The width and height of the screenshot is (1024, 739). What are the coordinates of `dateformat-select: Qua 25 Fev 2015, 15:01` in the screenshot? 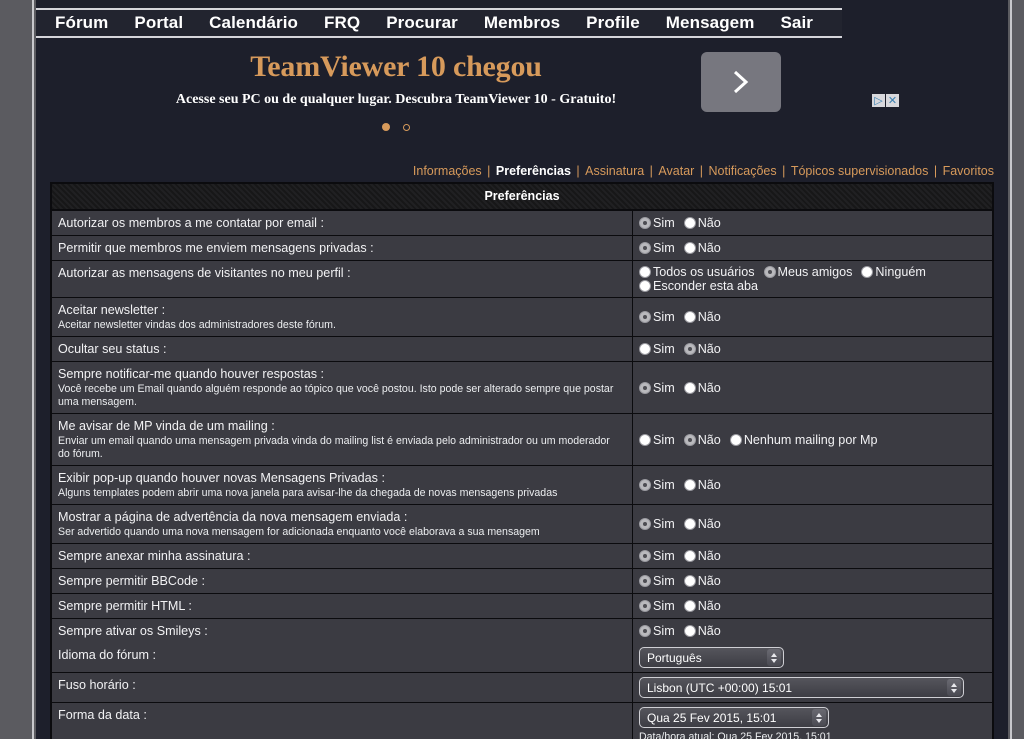 It's located at (734, 717).